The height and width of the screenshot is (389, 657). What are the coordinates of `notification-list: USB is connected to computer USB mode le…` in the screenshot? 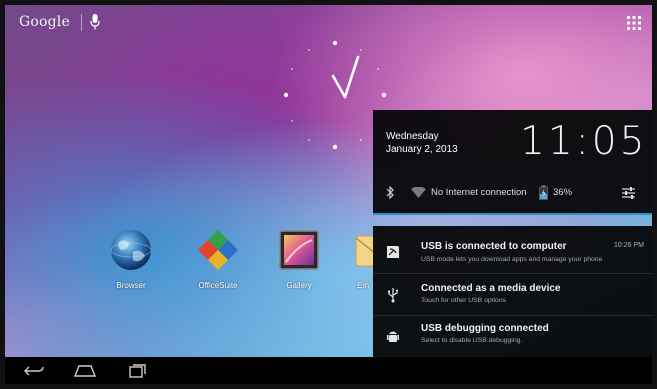 It's located at (512, 291).